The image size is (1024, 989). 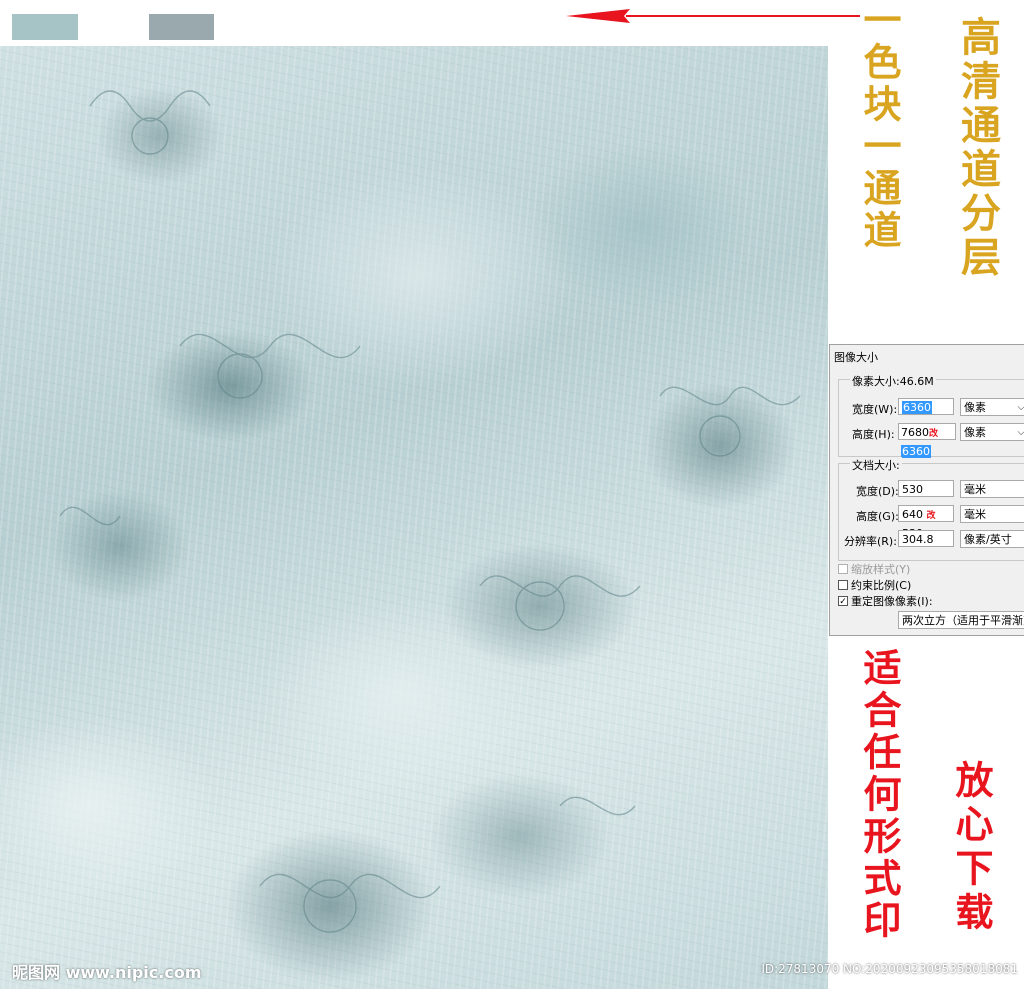 I want to click on constrain-proportions-checkbox: 约束比例(C), so click(x=874, y=585).